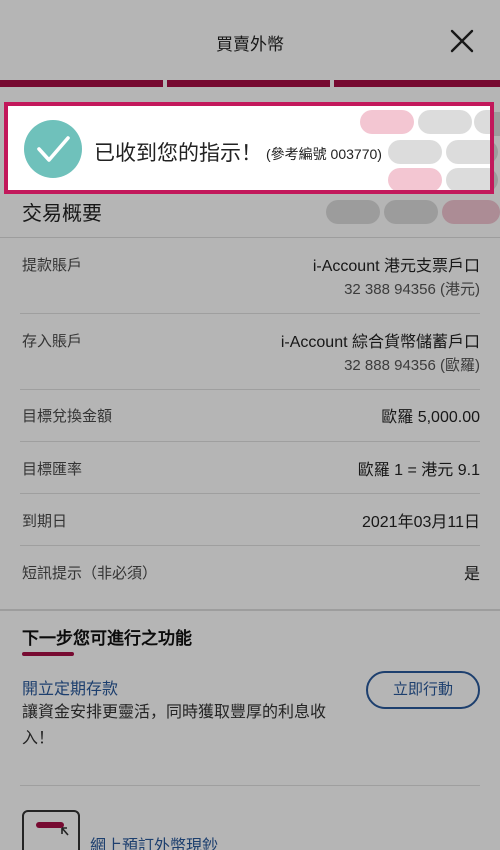 This screenshot has height=850, width=500. I want to click on app-header: 買賣外幣, so click(250, 41).